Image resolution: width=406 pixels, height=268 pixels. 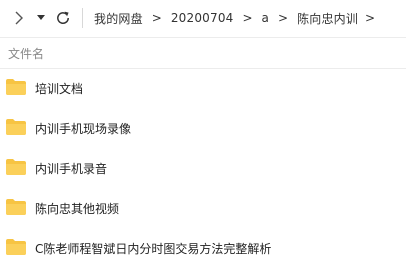 What do you see at coordinates (203, 169) in the screenshot?
I see `list-item: 内训手机录音` at bounding box center [203, 169].